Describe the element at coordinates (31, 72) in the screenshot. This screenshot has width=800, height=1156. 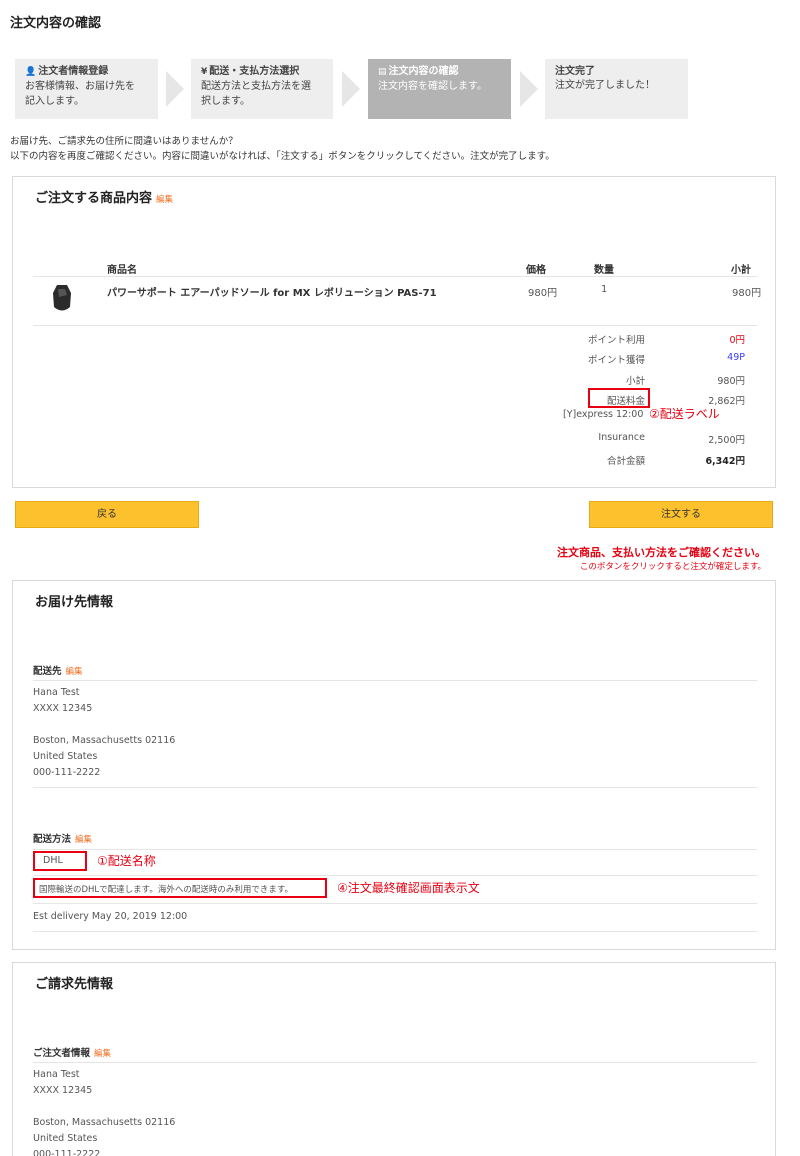
I see `user-icon: 👤` at that location.